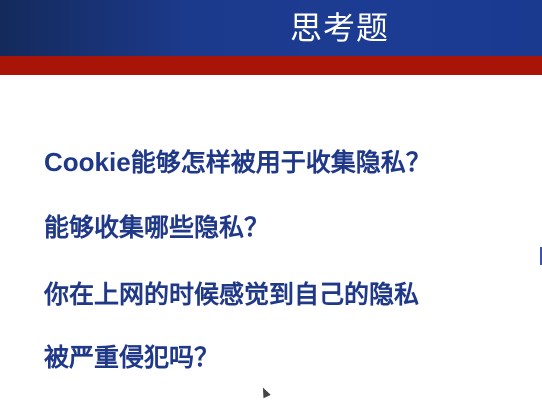  What do you see at coordinates (132, 357) in the screenshot?
I see `question-3-line-2: 被严重侵犯吗？` at bounding box center [132, 357].